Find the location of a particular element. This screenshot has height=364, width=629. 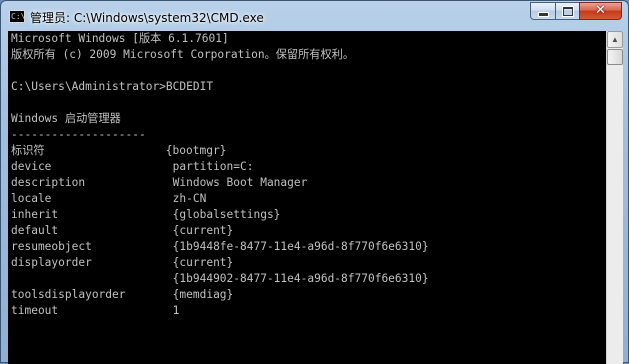

caption-buttons: ✕ is located at coordinates (576, 12).